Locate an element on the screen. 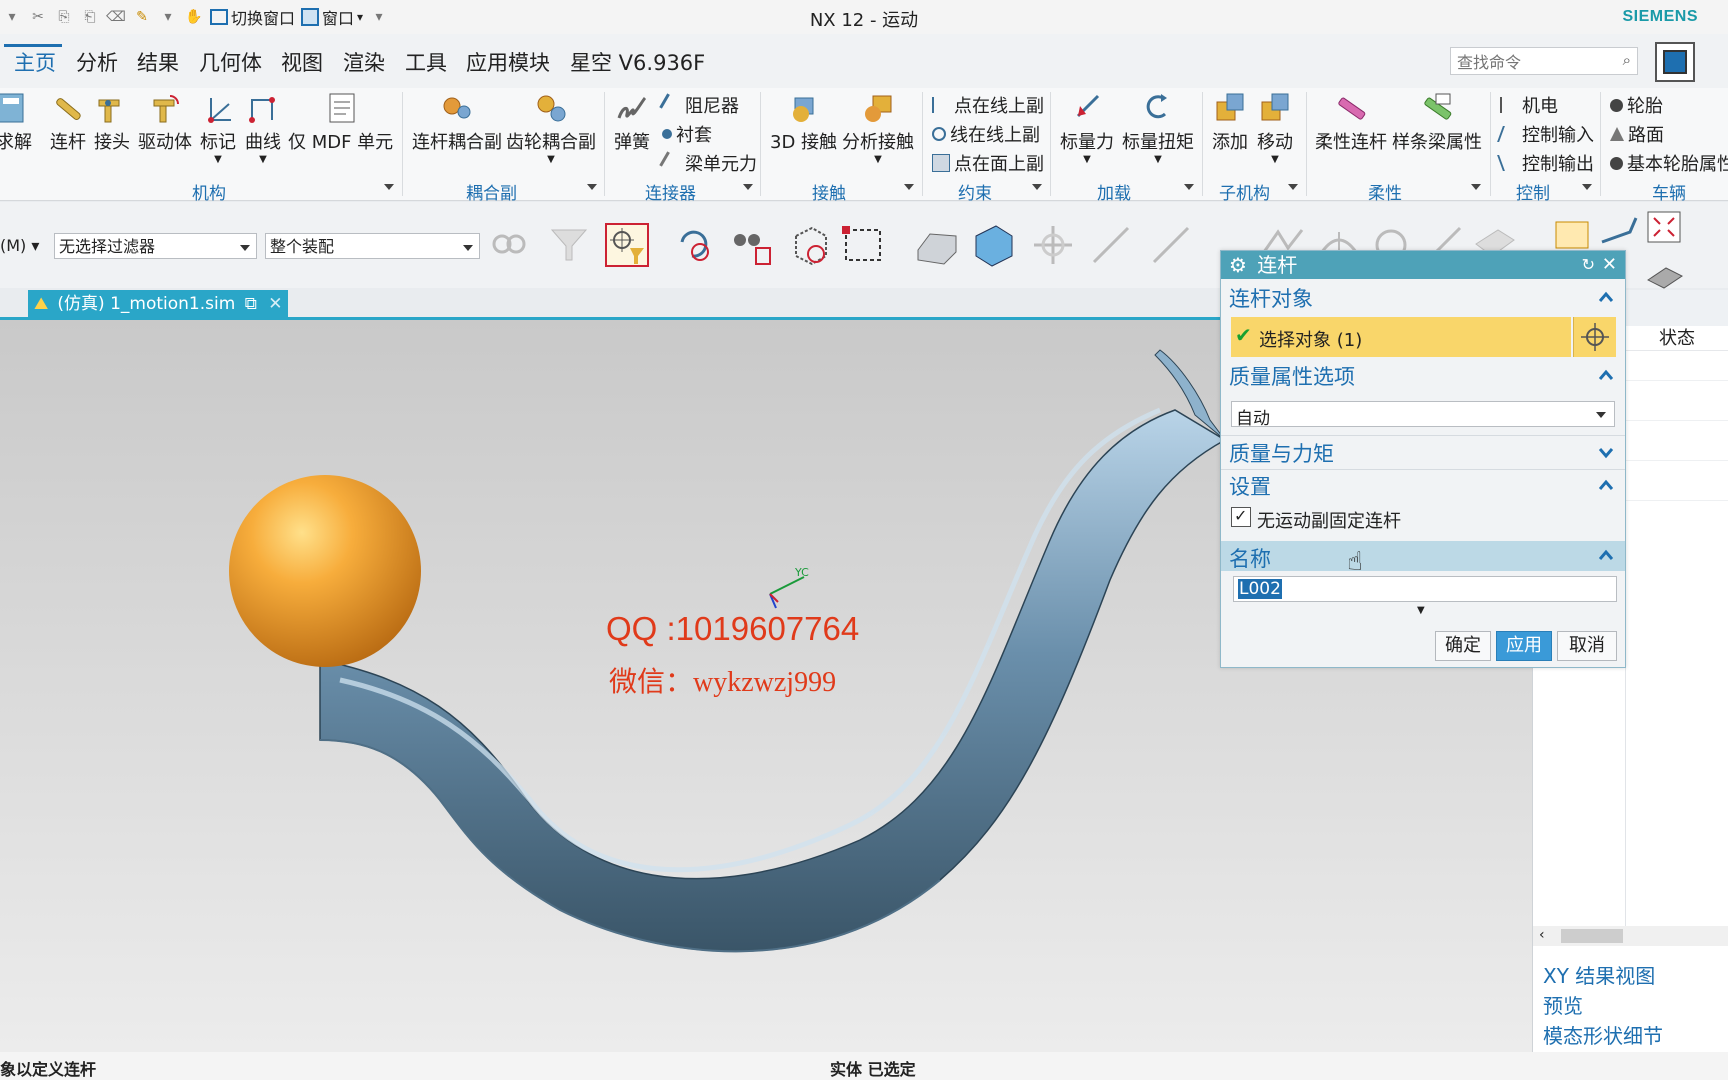  move-button: 移动 ▼ is located at coordinates (1275, 128).